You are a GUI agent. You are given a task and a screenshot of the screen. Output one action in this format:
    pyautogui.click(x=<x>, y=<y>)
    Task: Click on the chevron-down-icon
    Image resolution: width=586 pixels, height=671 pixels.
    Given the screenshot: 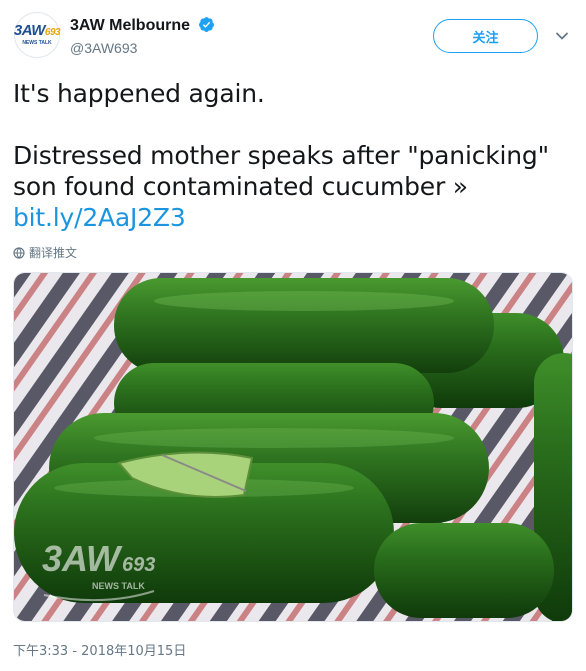 What is the action you would take?
    pyautogui.click(x=562, y=36)
    